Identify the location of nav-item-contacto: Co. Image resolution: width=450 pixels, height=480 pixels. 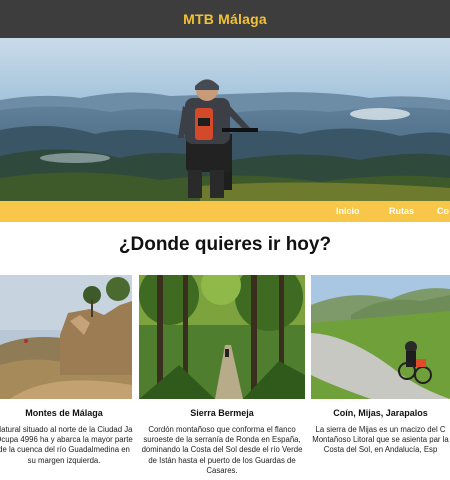
(443, 211).